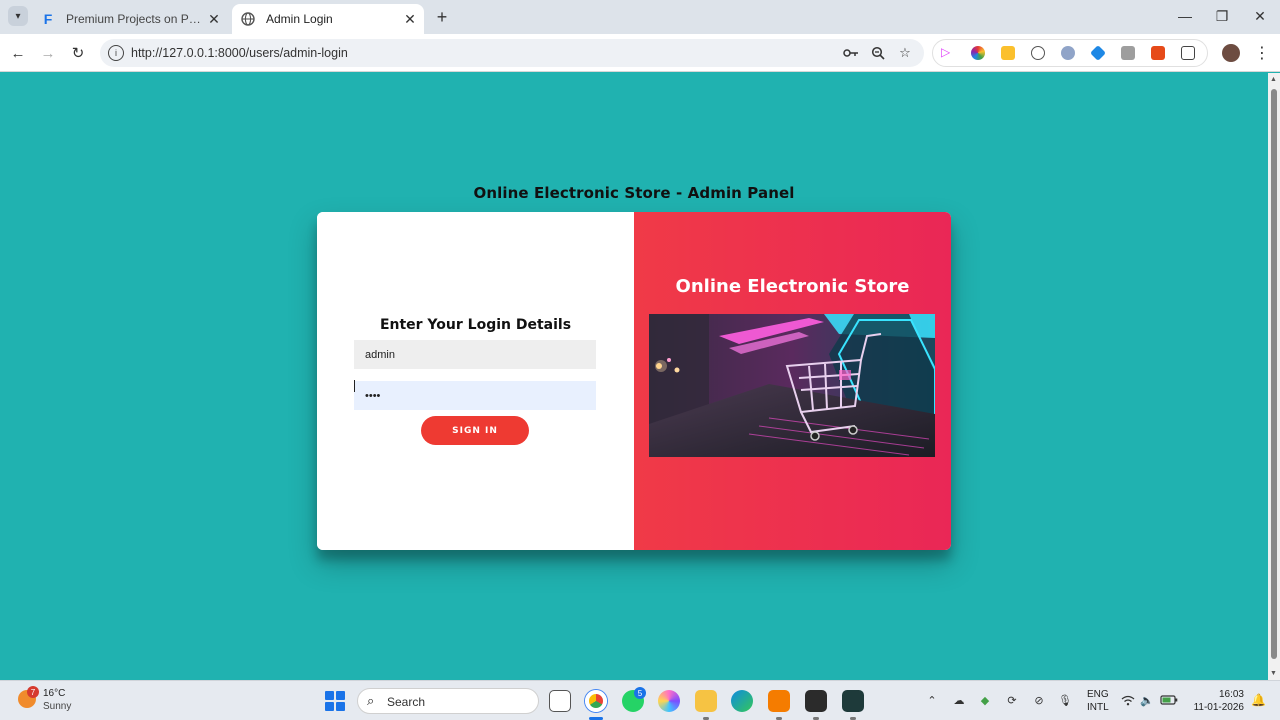  I want to click on battery-icon, so click(1169, 700).